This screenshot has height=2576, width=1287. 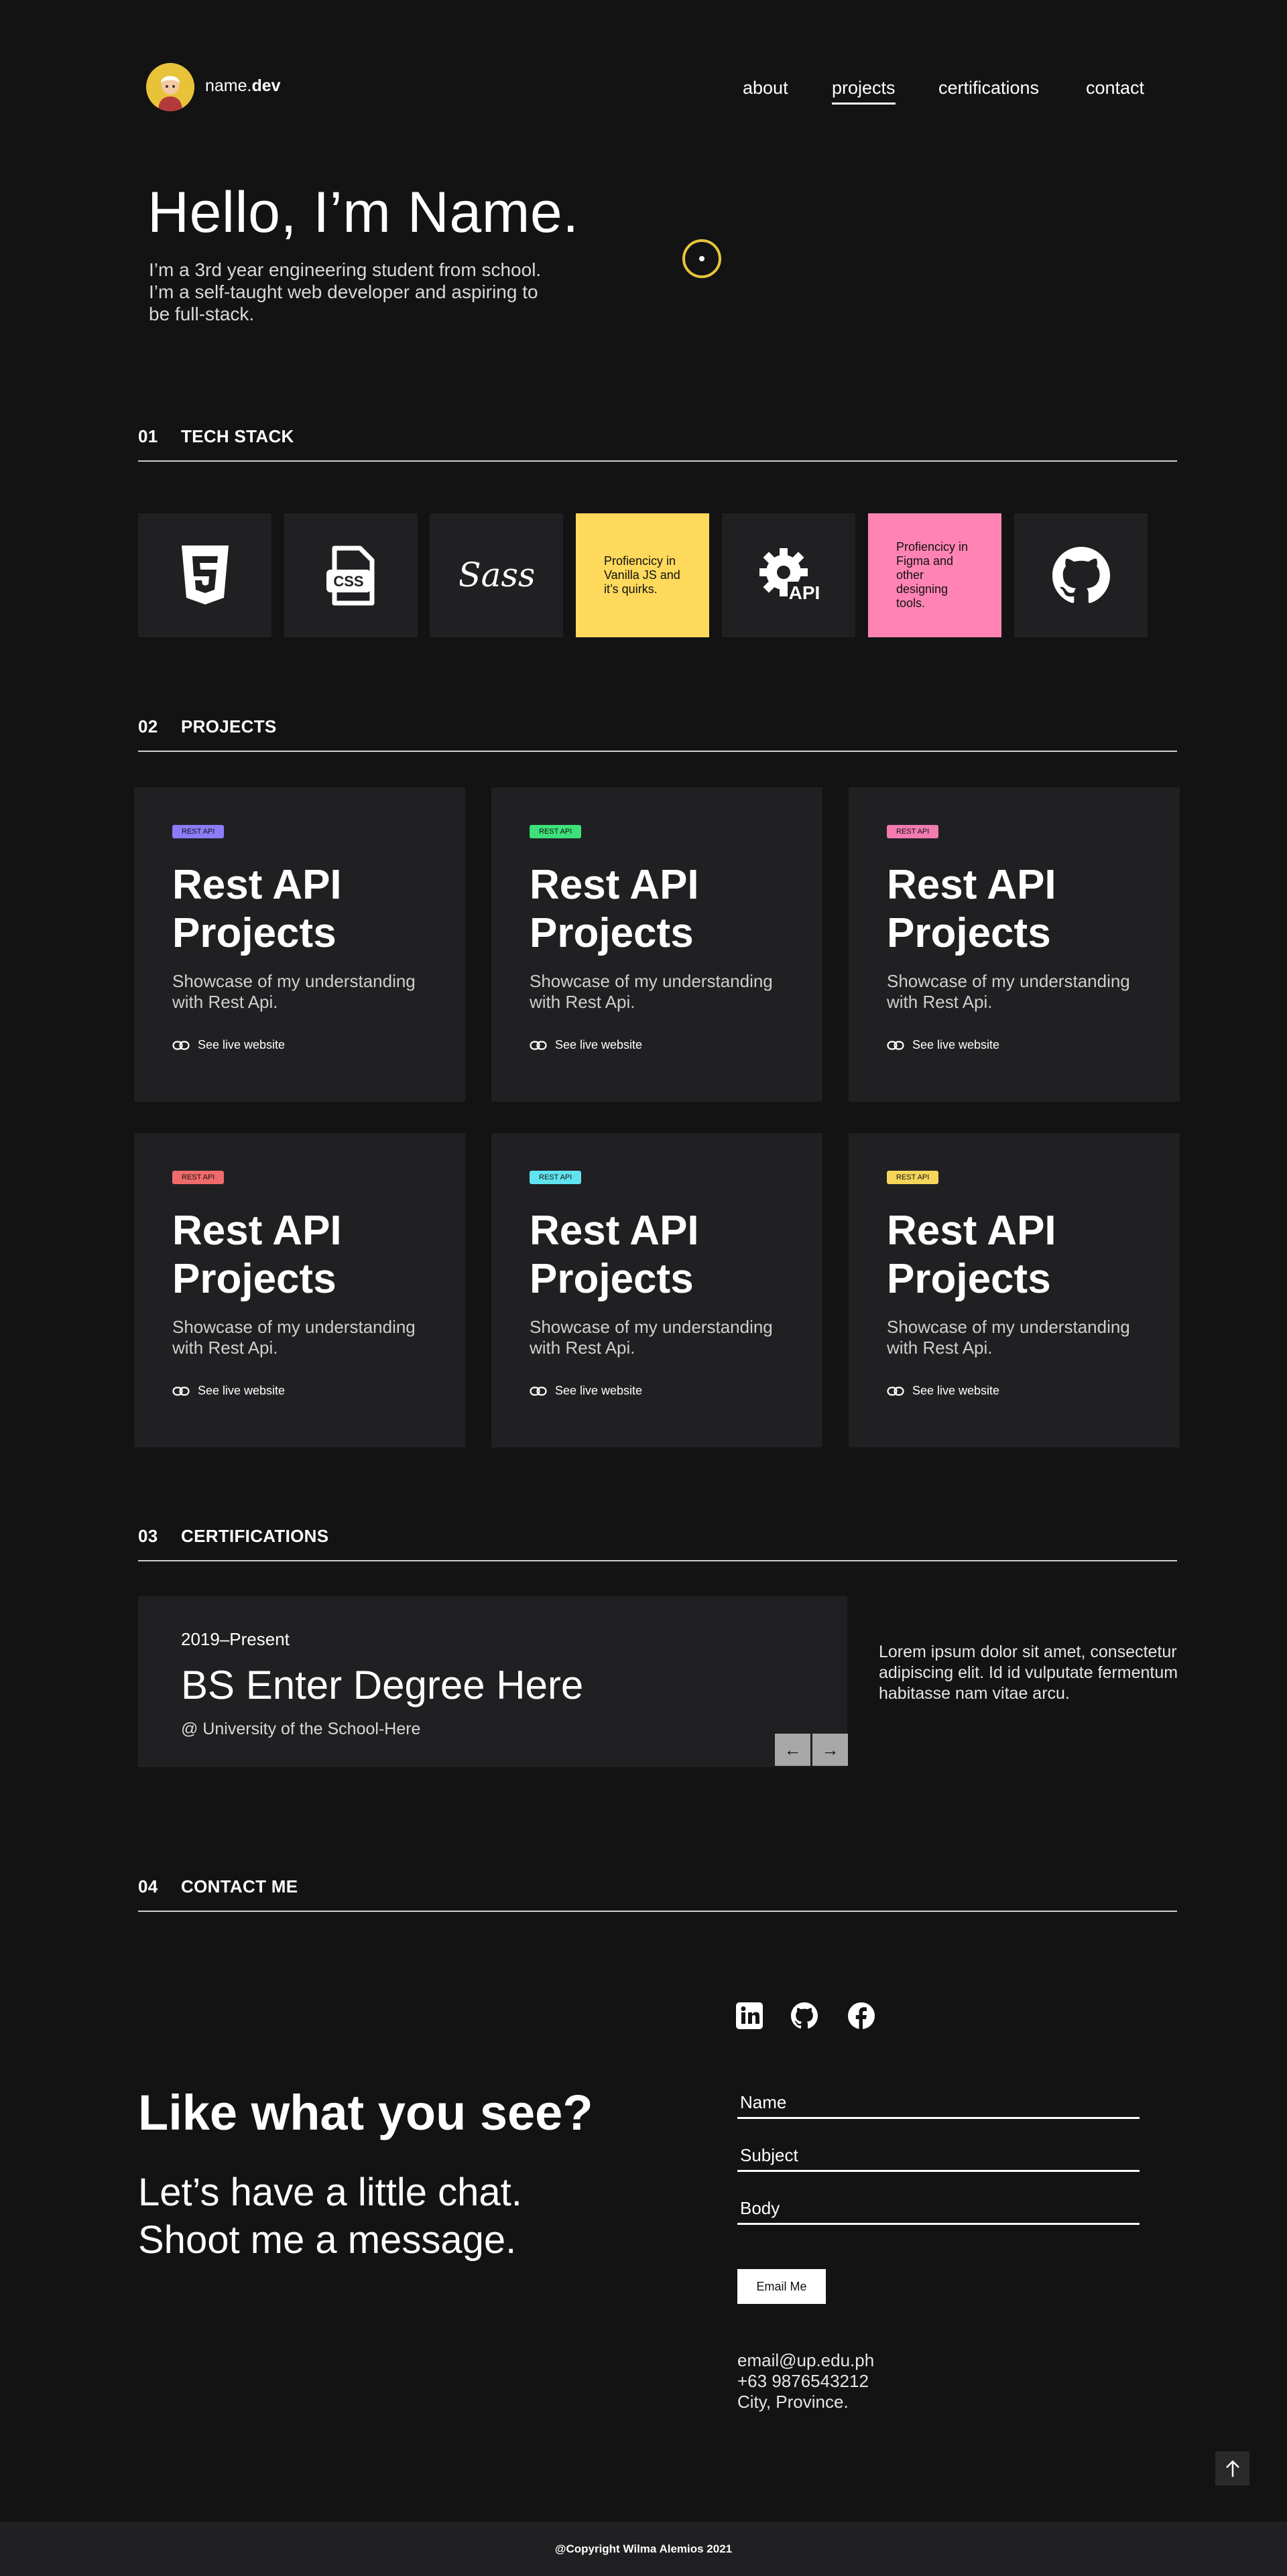 What do you see at coordinates (366, 2112) in the screenshot?
I see `contact-headline: Like what you see?` at bounding box center [366, 2112].